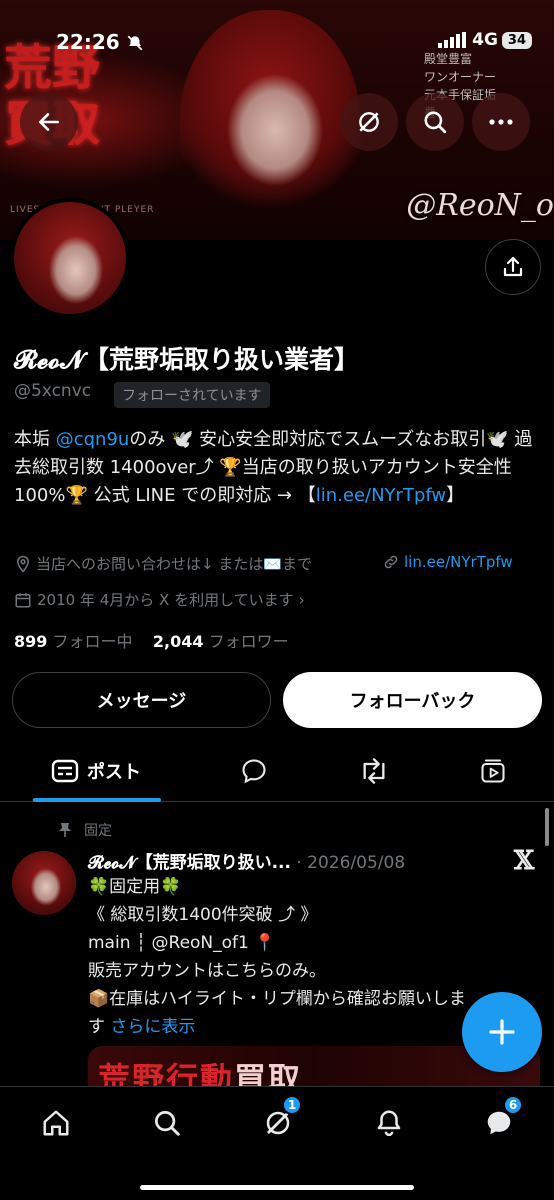 The image size is (554, 1200). What do you see at coordinates (53, 391) in the screenshot?
I see `profile-handle: @5xcnvc` at bounding box center [53, 391].